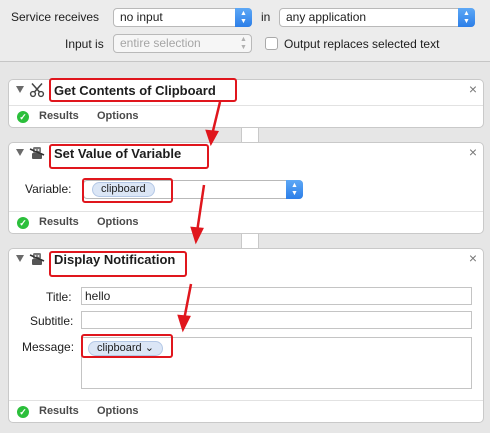  I want to click on output-replaces-checkbox, so click(271, 43).